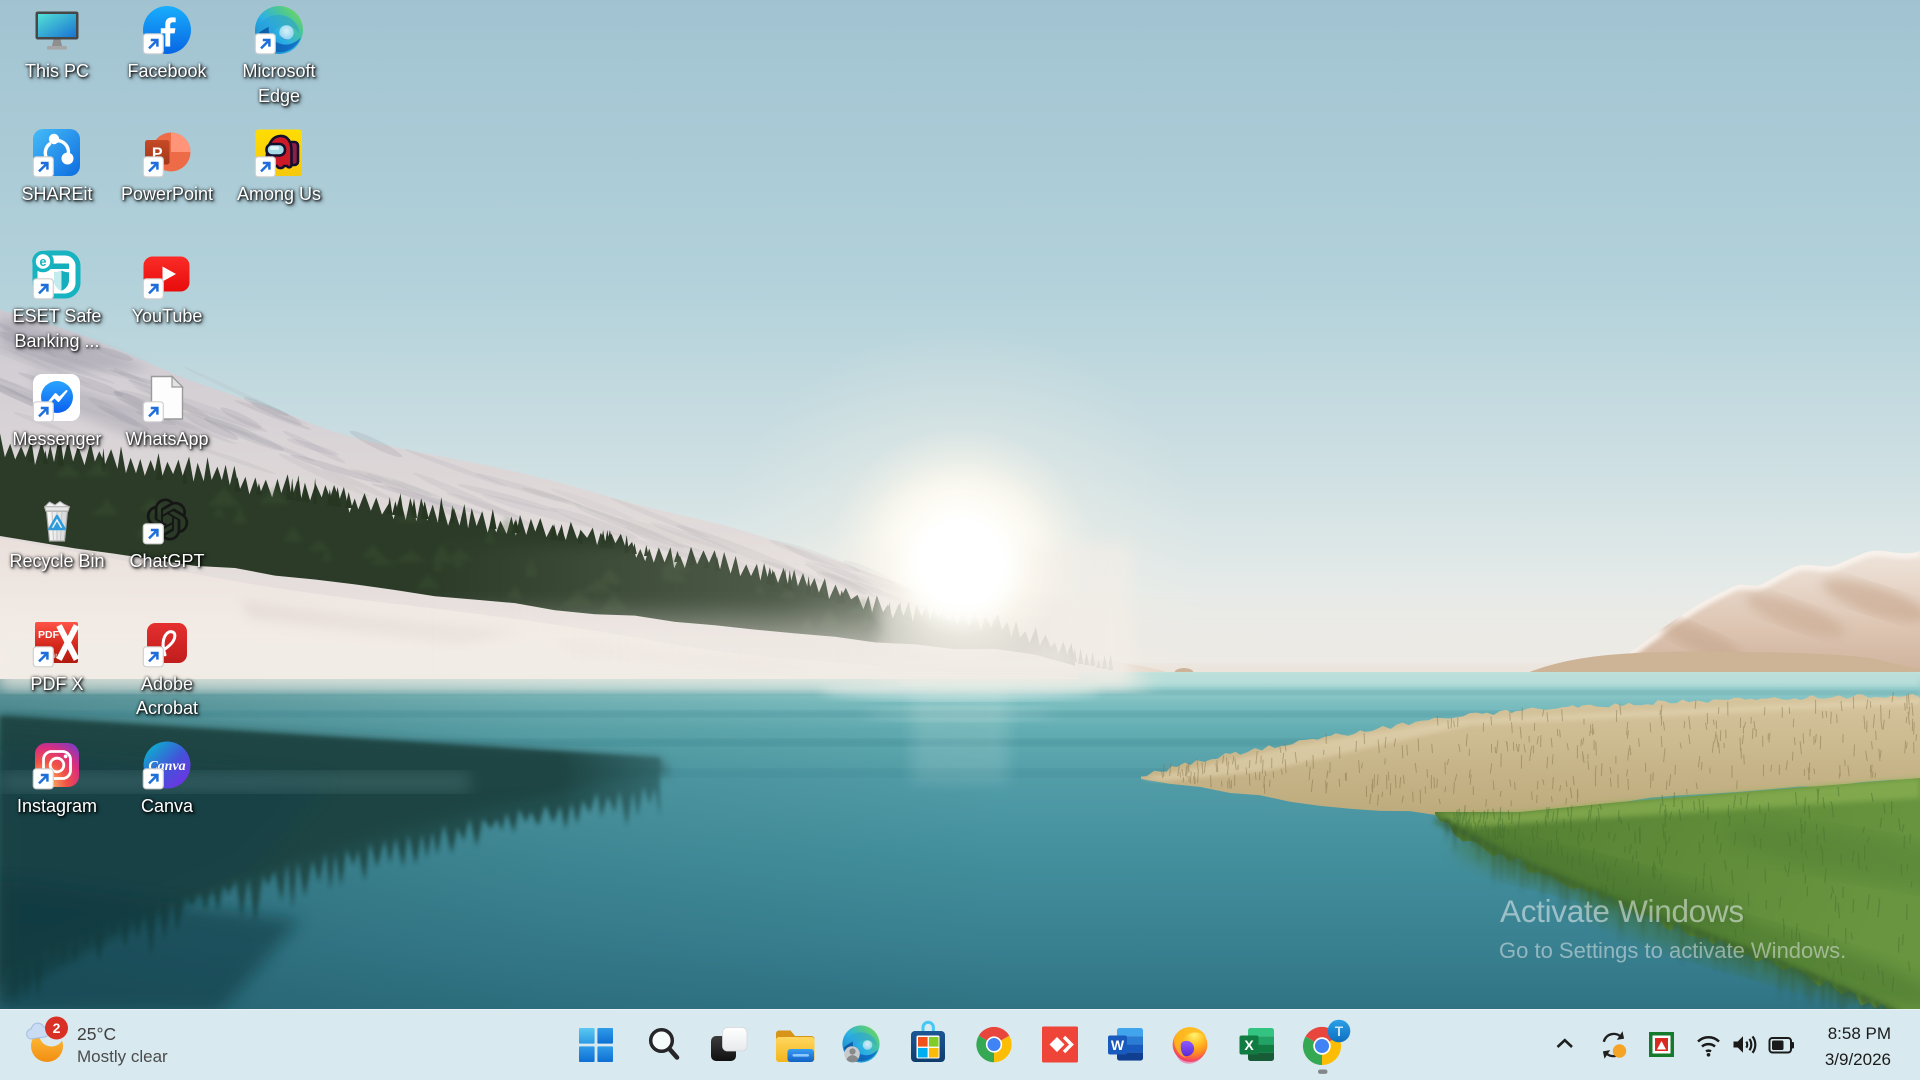 The height and width of the screenshot is (1080, 1920). What do you see at coordinates (1249, 1045) in the screenshot?
I see `svg-text: X` at bounding box center [1249, 1045].